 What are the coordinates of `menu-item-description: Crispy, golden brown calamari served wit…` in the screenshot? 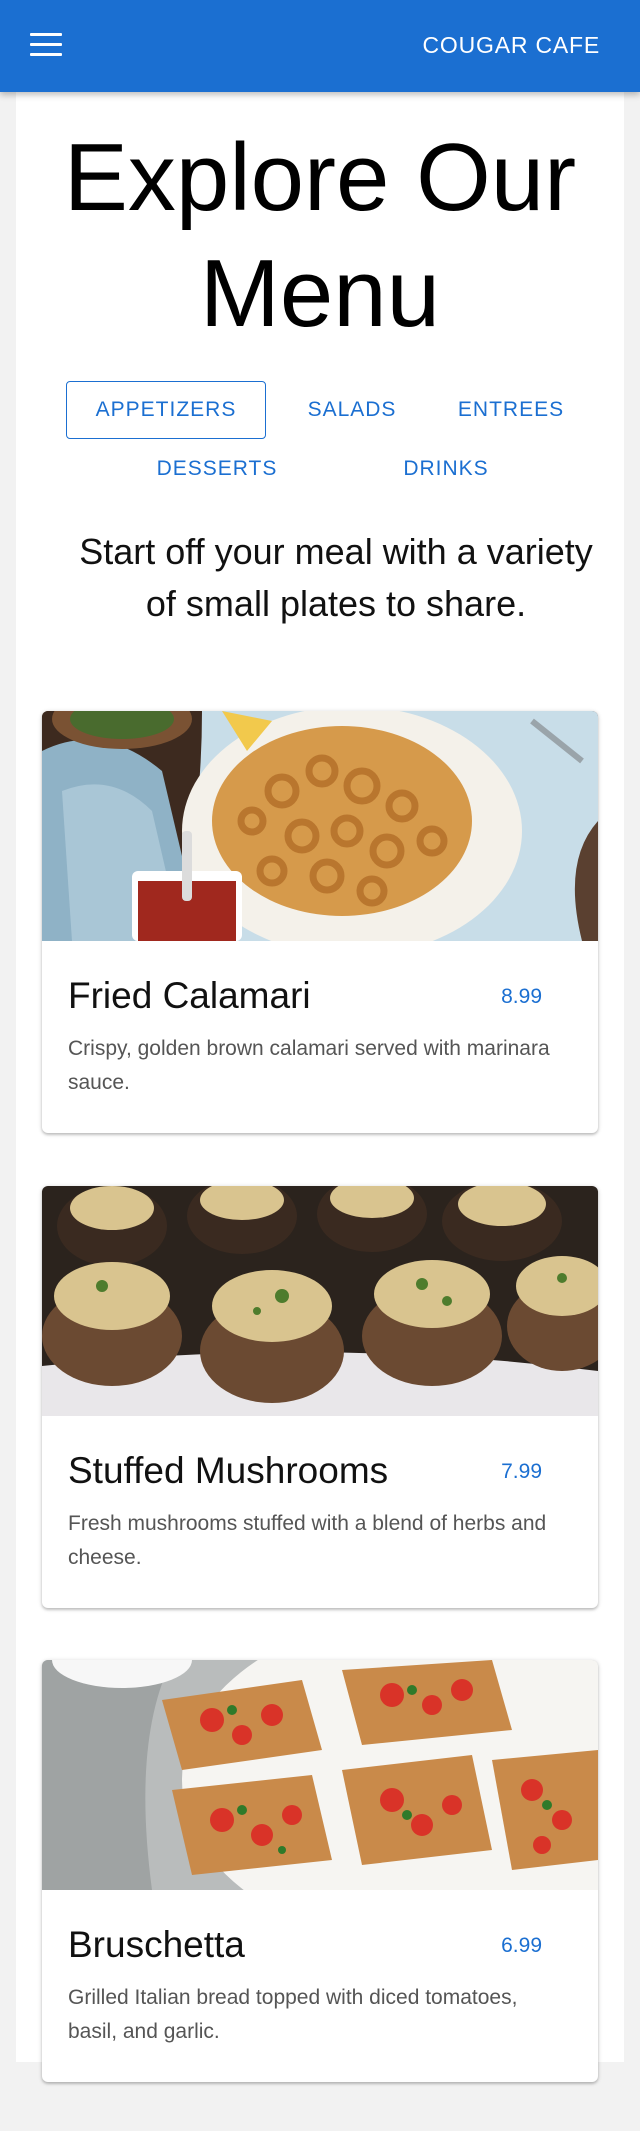 It's located at (309, 1065).